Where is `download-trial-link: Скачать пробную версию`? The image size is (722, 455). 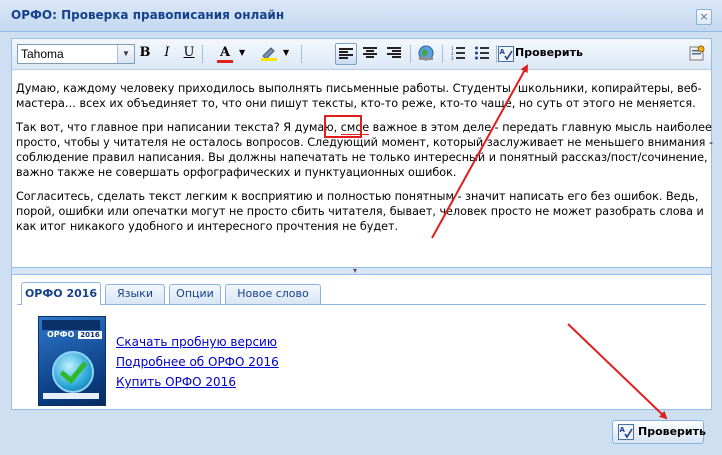
download-trial-link: Скачать пробную версию is located at coordinates (197, 342).